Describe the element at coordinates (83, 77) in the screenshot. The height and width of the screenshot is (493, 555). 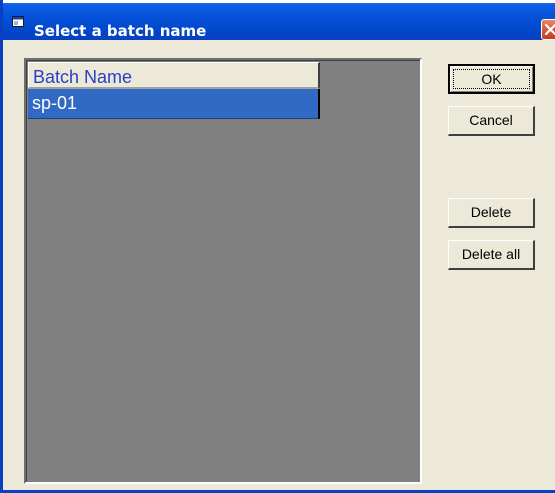
I see `column-header-label: Batch Name` at that location.